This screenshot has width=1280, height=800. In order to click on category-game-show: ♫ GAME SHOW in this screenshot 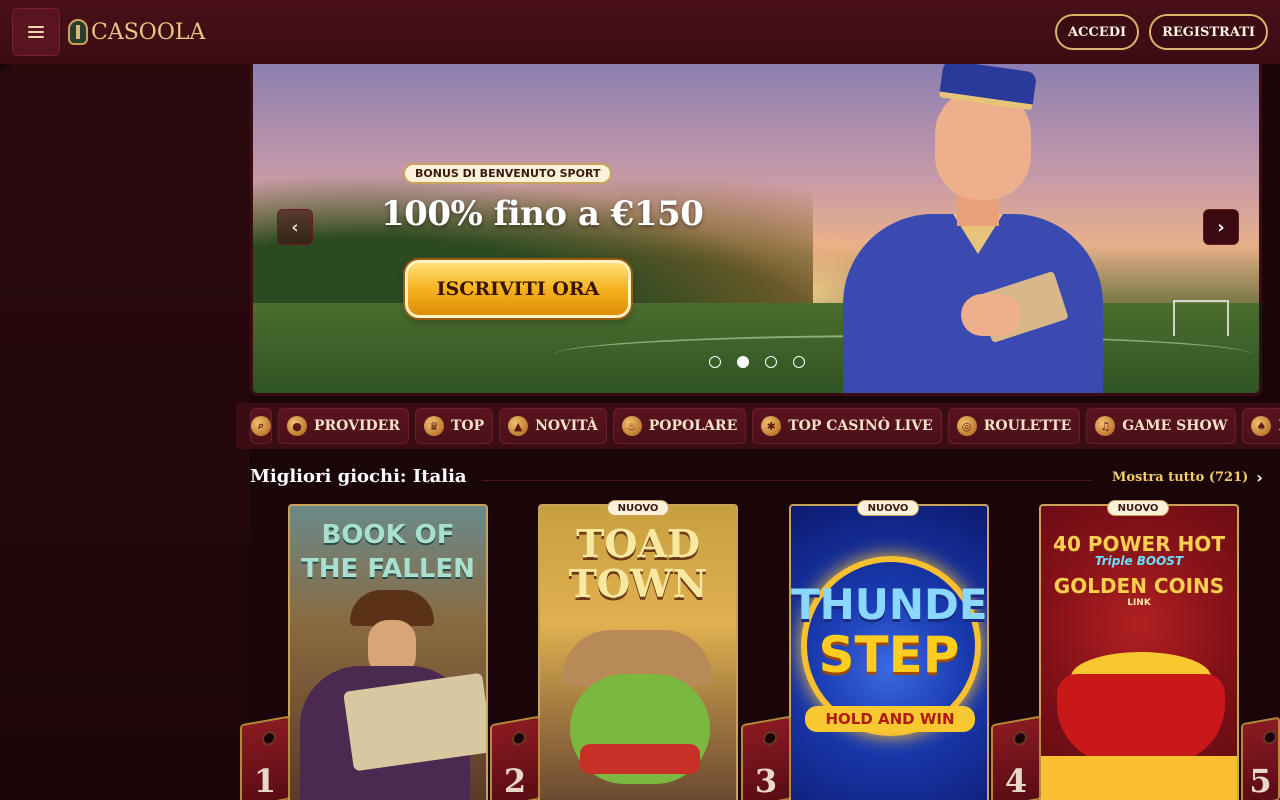, I will do `click(1161, 426)`.